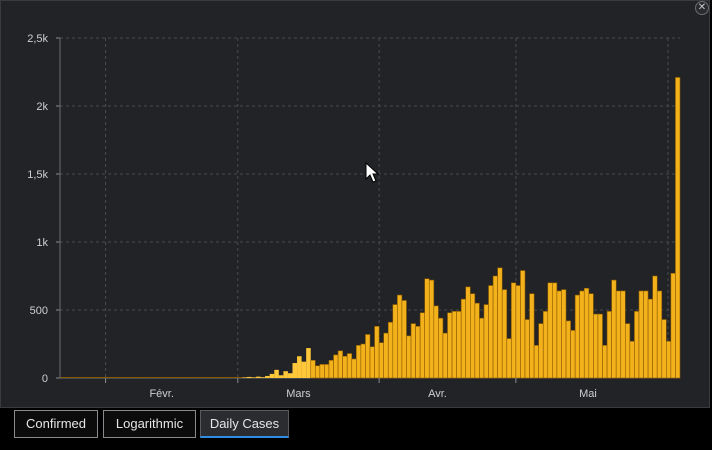 This screenshot has width=712, height=450. I want to click on tab-confirmed: Confirmed, so click(56, 424).